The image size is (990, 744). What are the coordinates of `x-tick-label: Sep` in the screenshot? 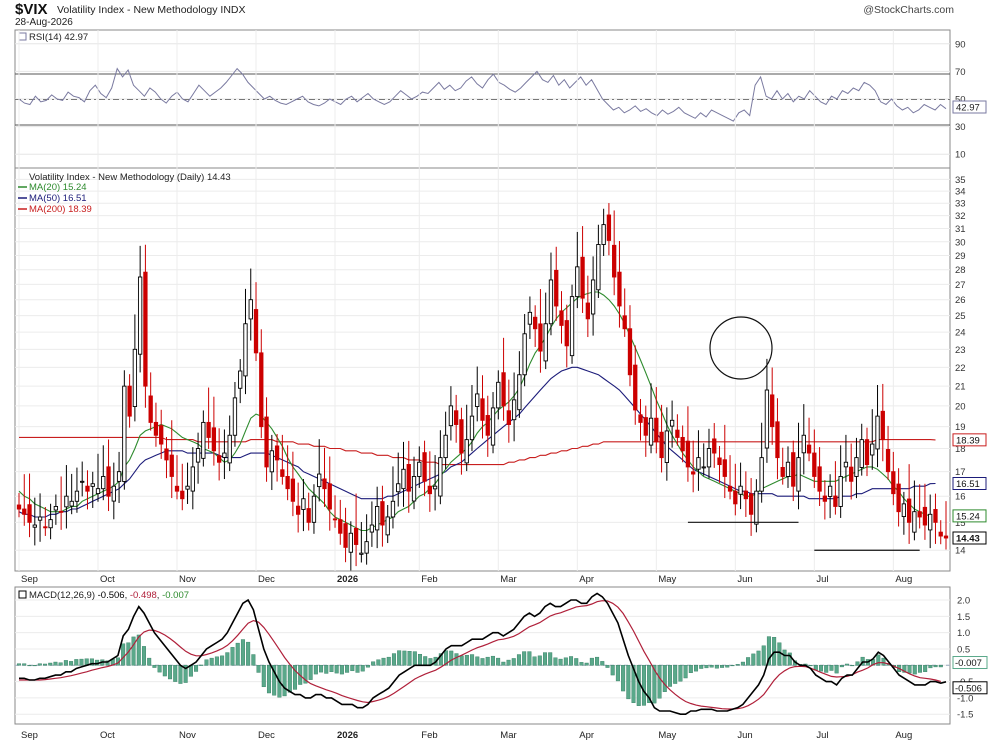 It's located at (29, 735).